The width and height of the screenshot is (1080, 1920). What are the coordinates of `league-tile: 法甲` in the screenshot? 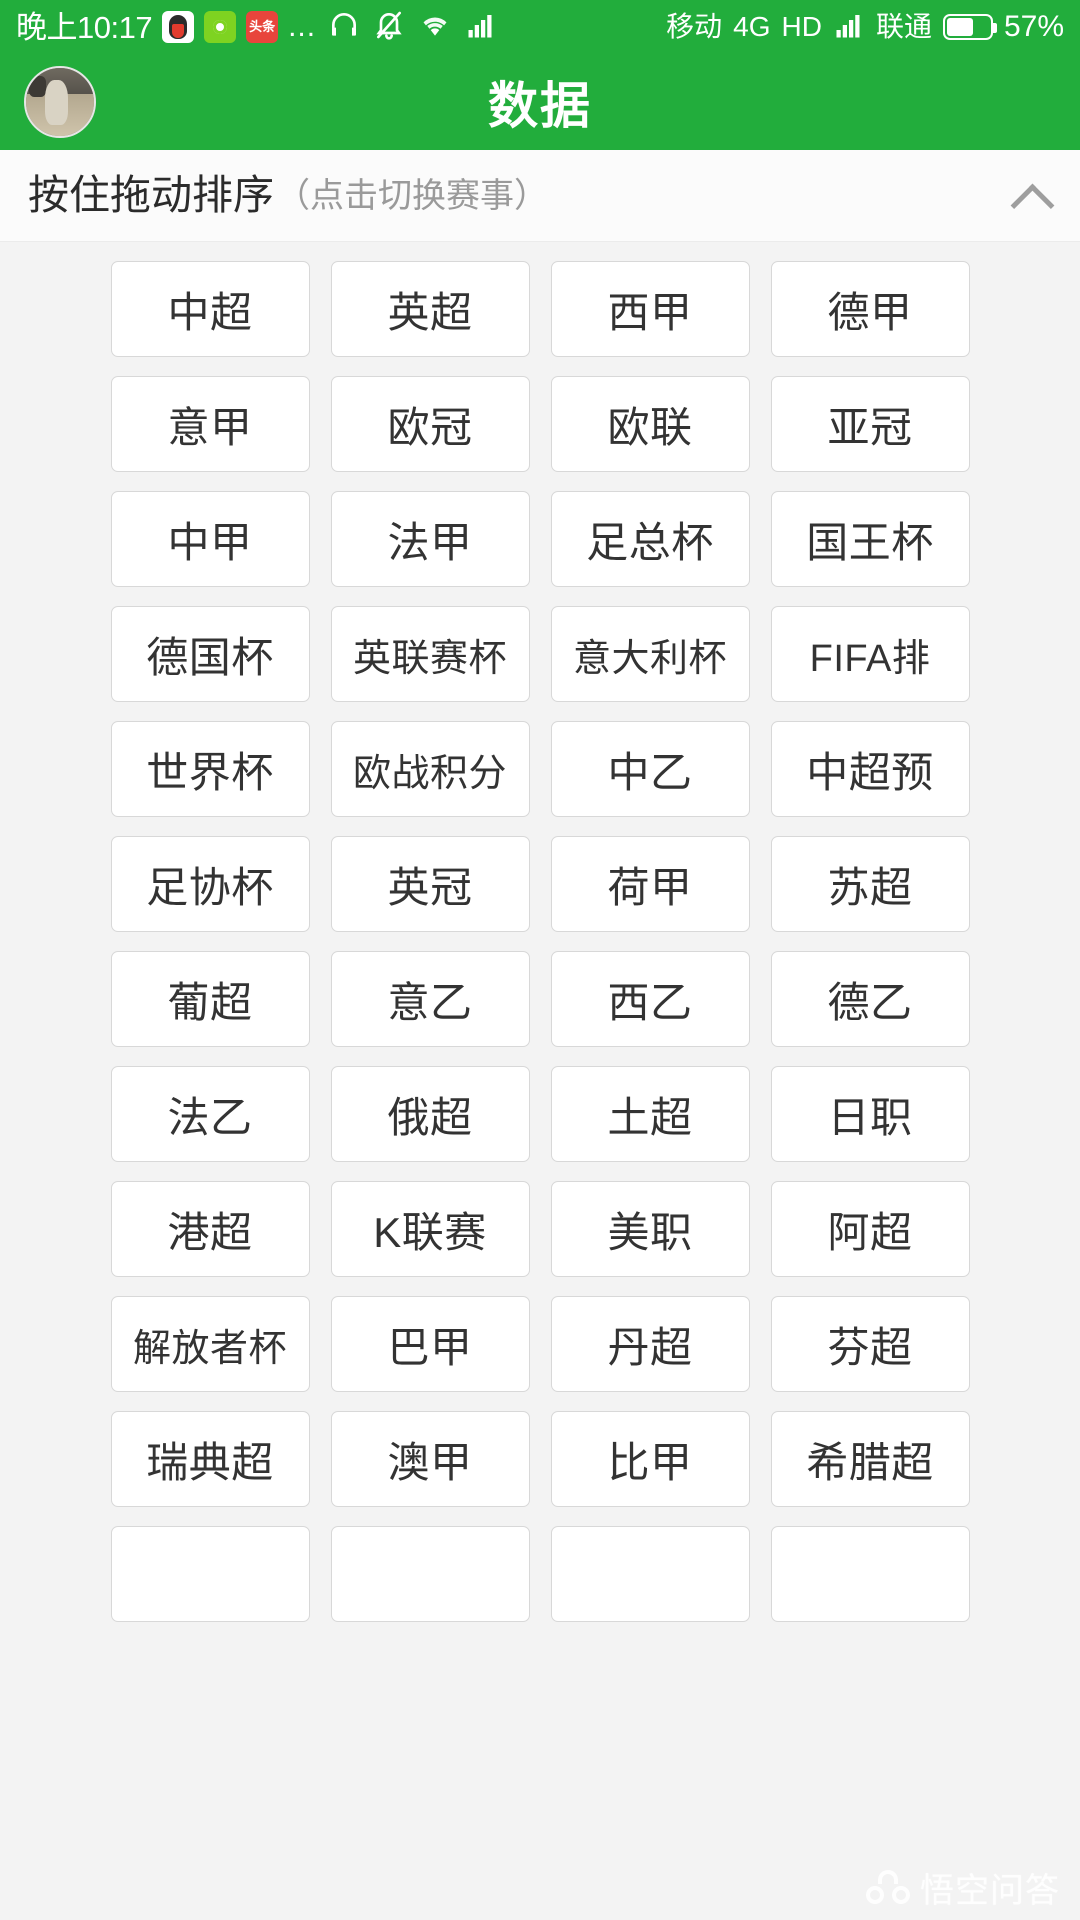 It's located at (430, 539).